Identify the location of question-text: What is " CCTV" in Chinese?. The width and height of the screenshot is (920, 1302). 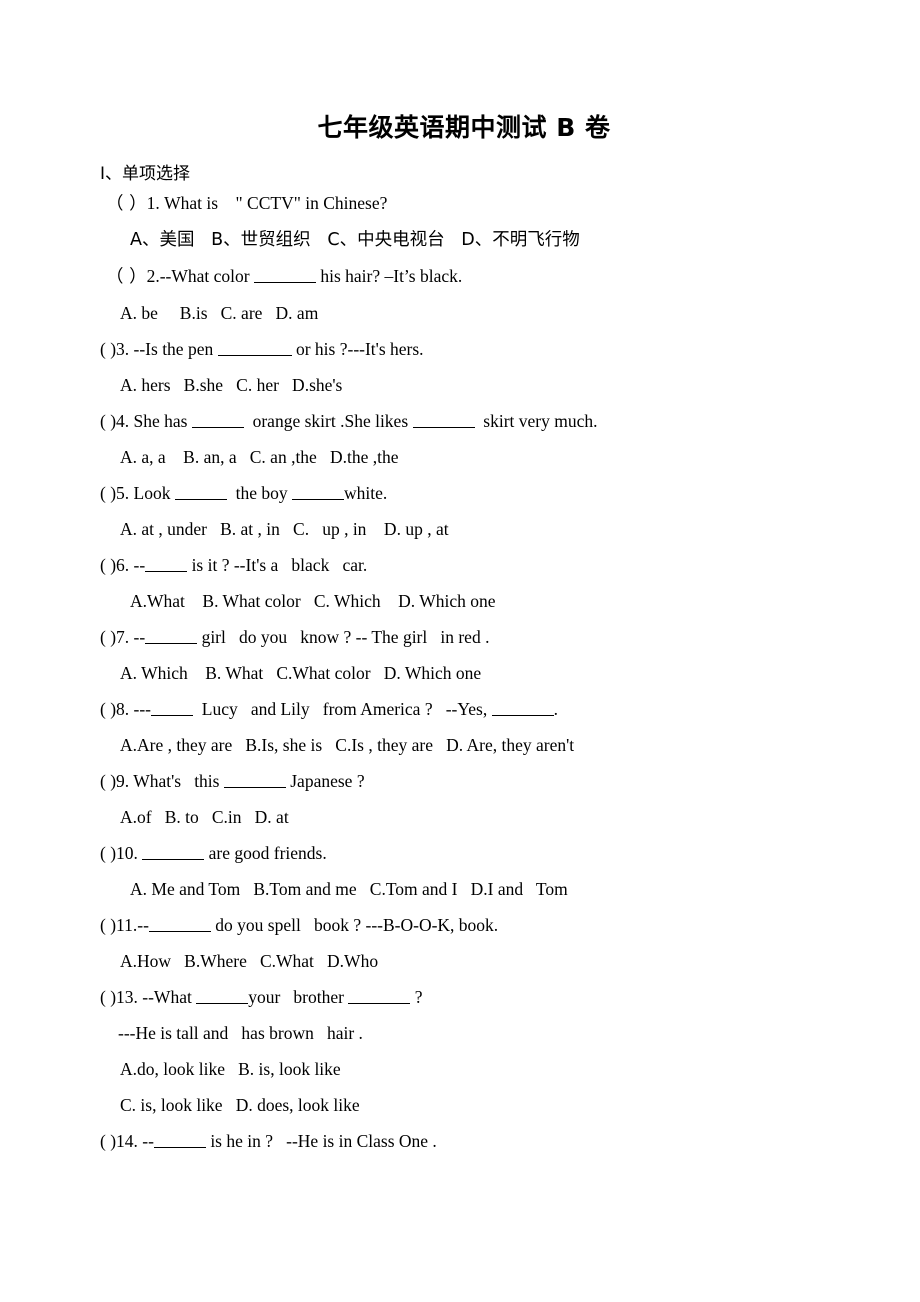
(273, 202).